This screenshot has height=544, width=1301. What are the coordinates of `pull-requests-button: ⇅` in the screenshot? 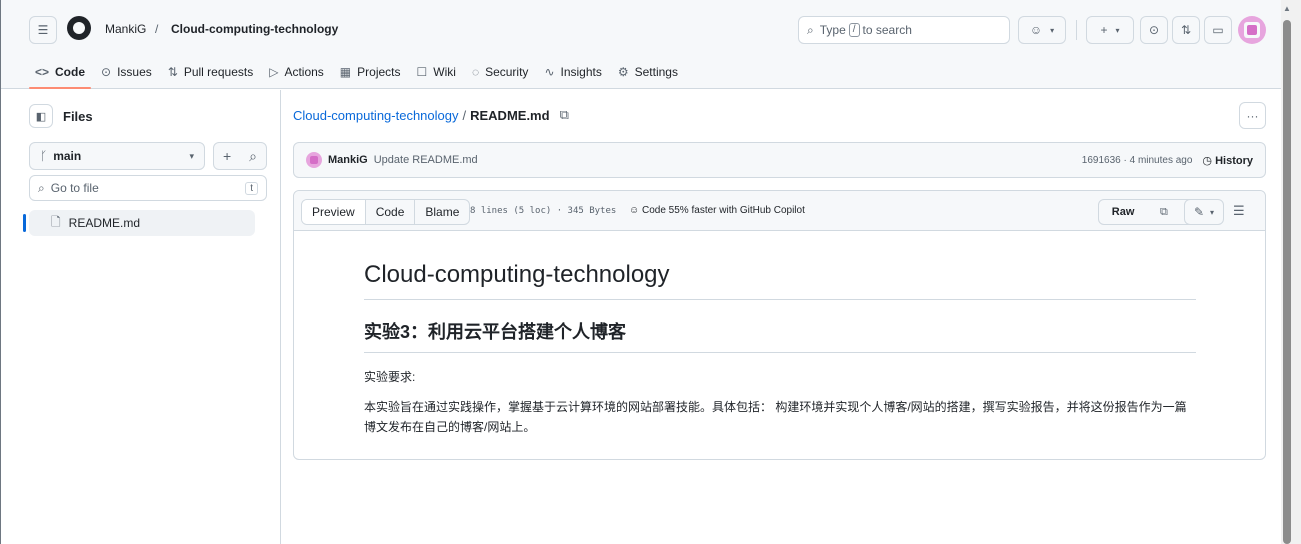 It's located at (1186, 30).